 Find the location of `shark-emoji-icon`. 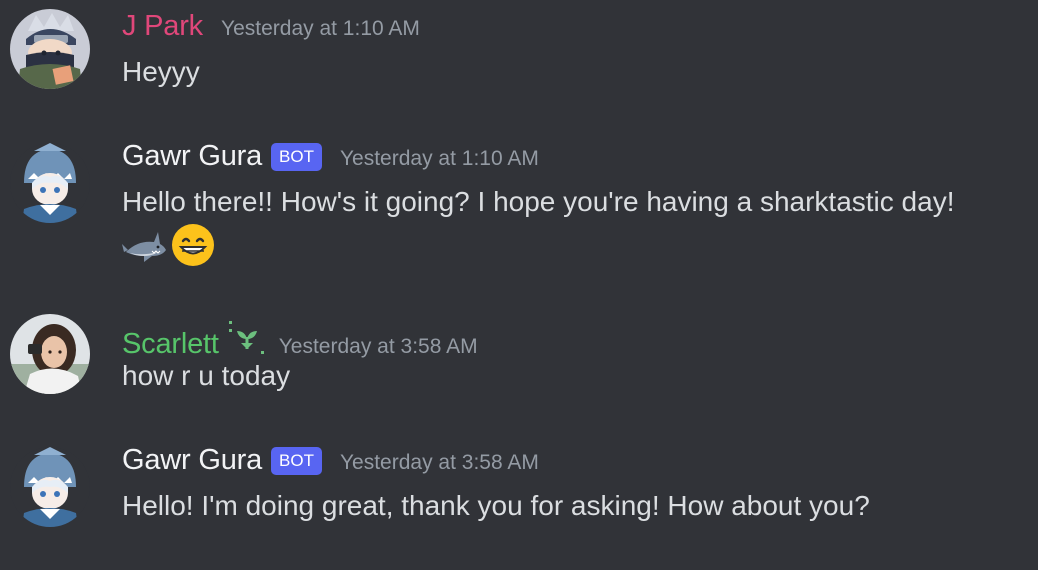

shark-emoji-icon is located at coordinates (145, 245).